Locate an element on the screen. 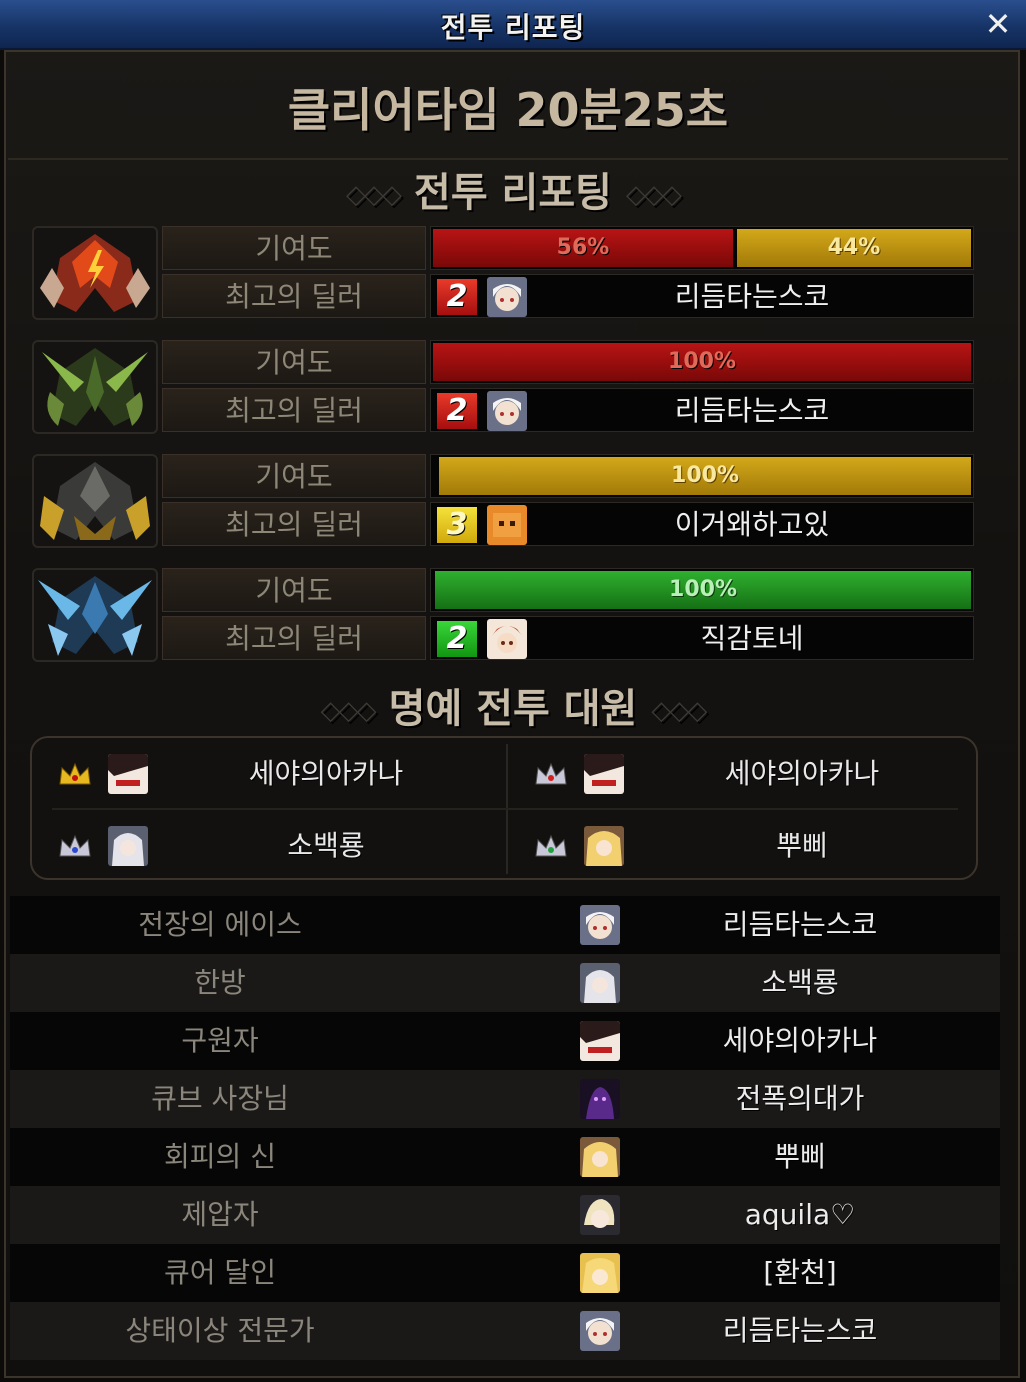  green-crown-icon is located at coordinates (551, 846).